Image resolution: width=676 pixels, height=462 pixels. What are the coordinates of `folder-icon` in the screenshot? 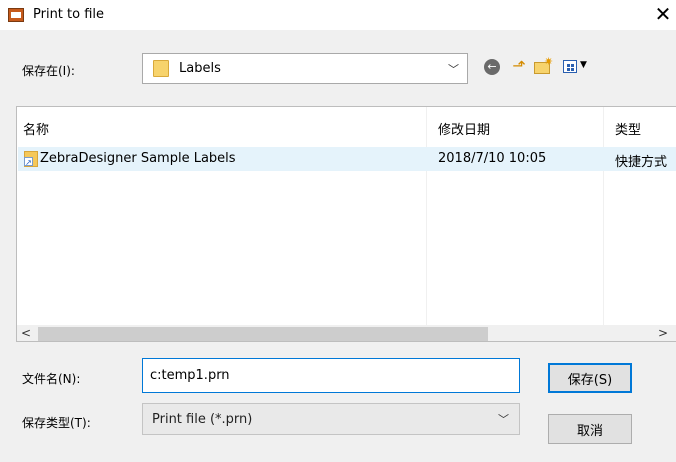 It's located at (161, 68).